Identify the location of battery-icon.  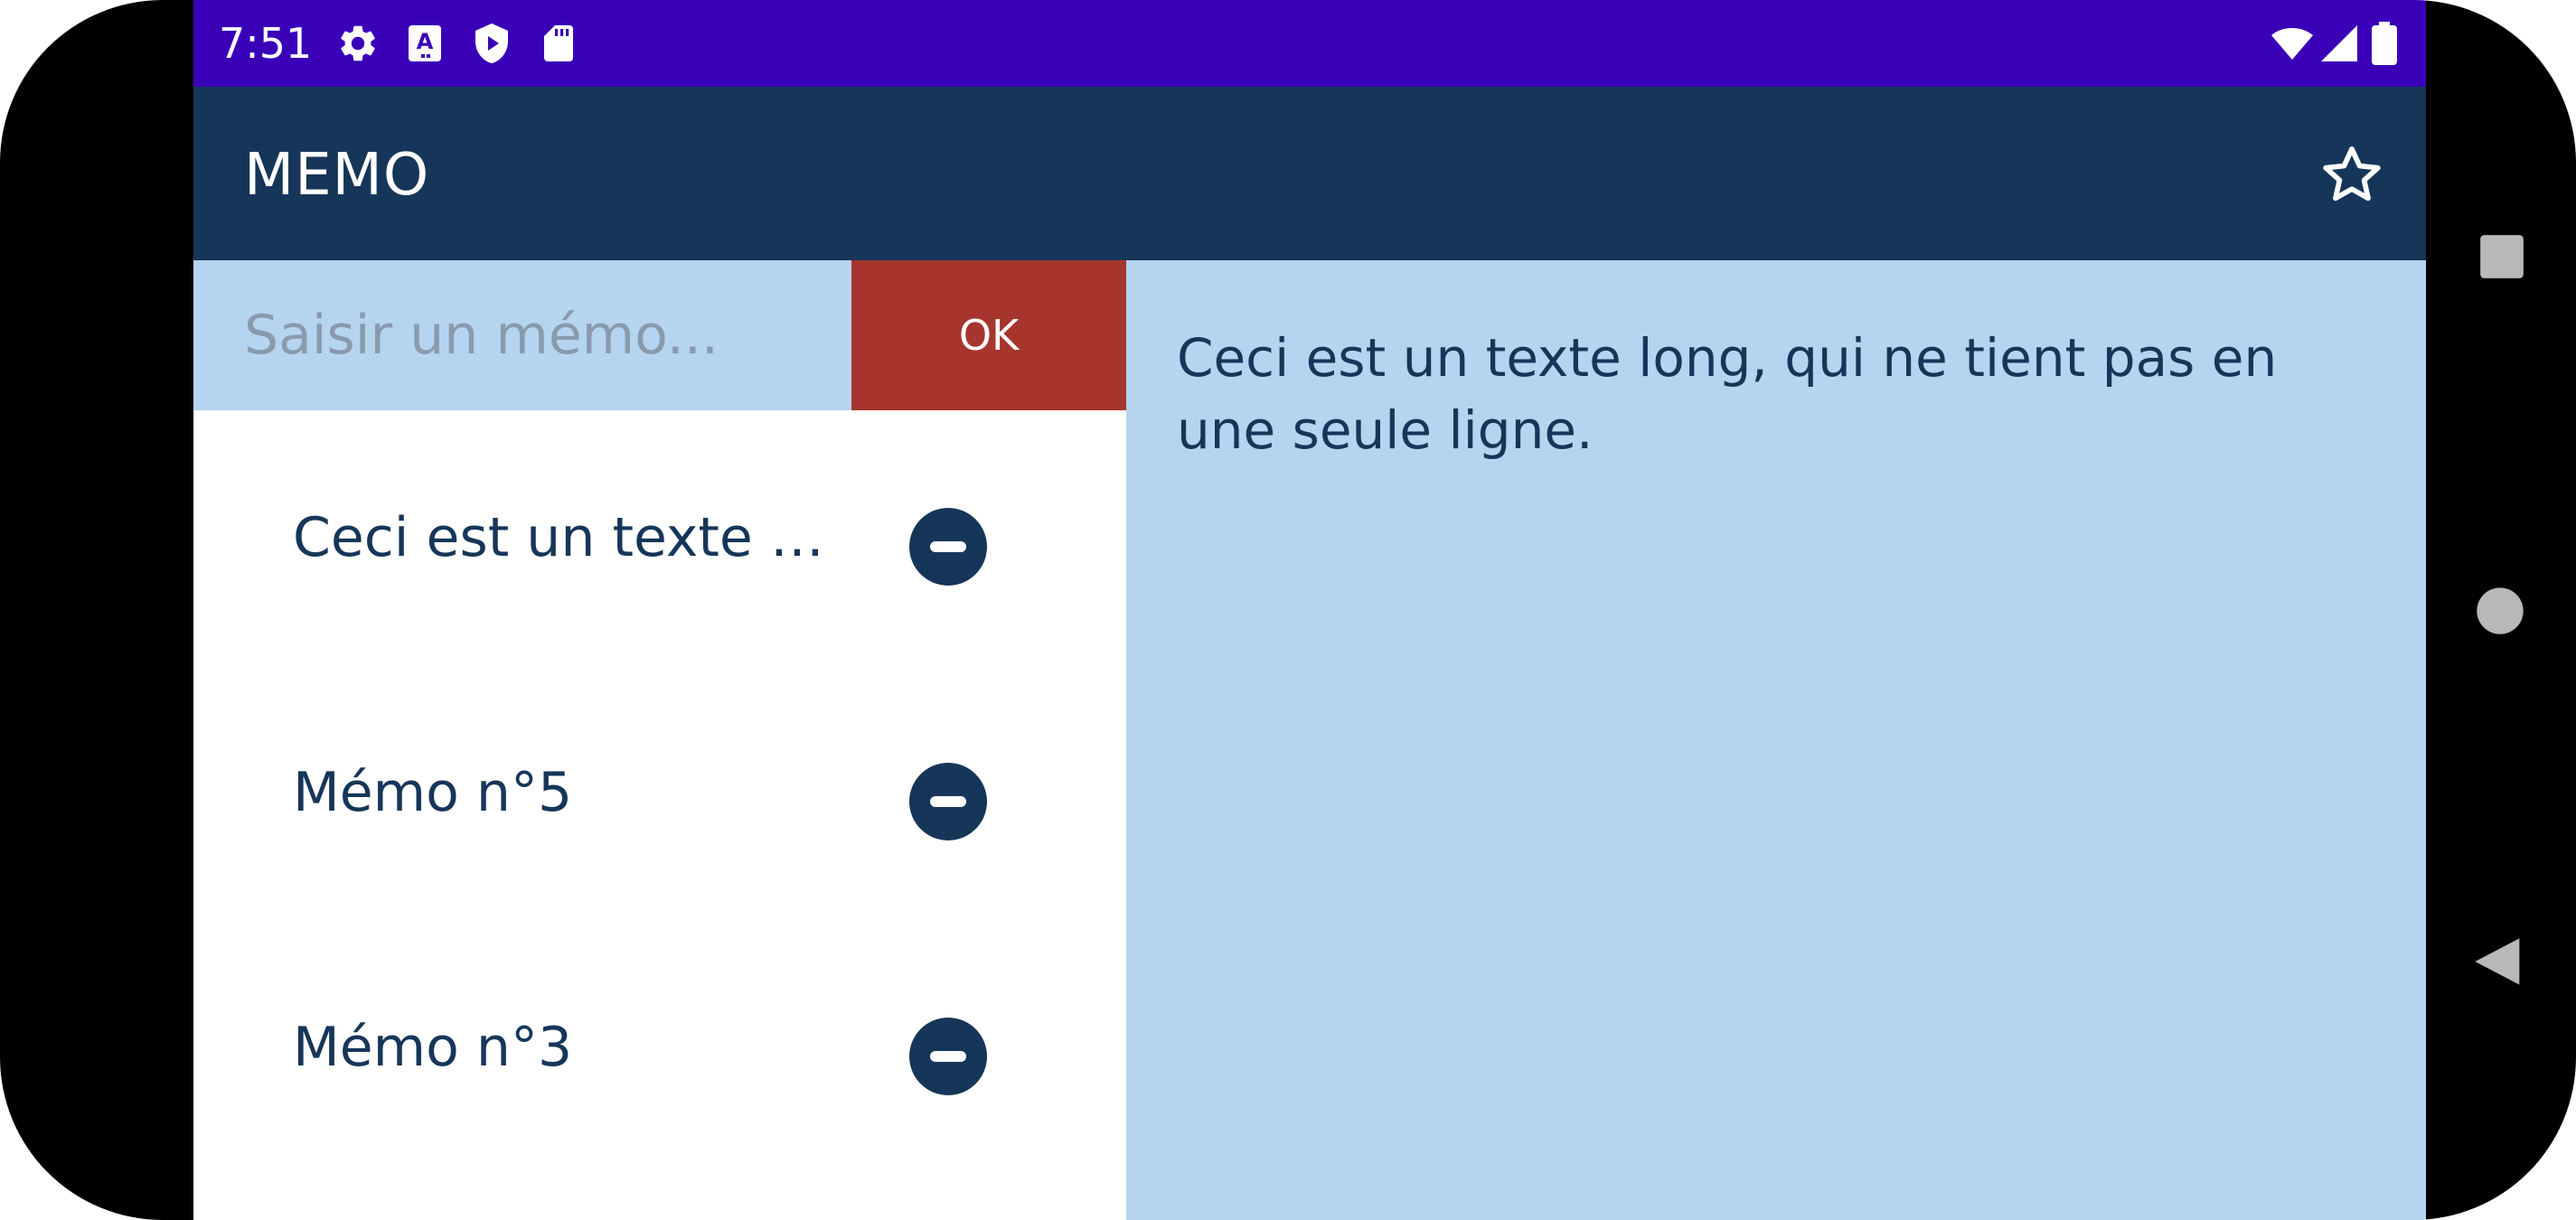
(2385, 43).